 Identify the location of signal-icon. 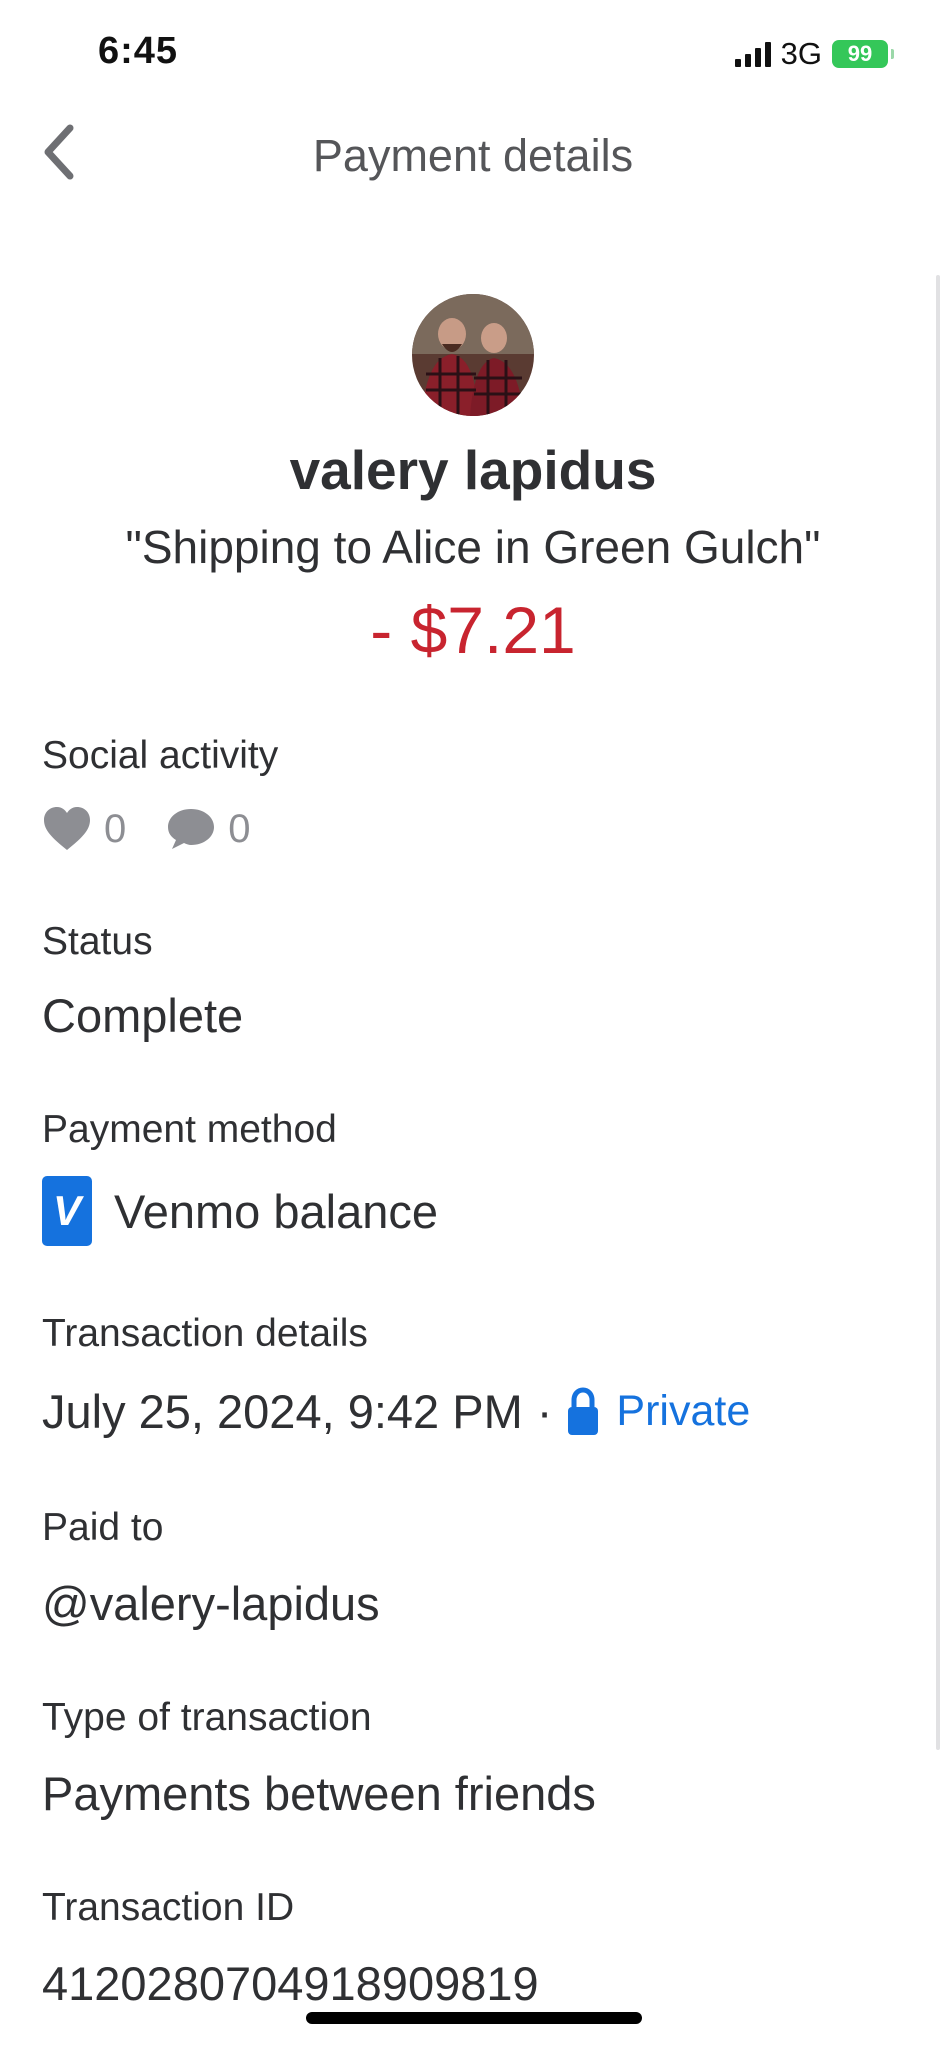
(752, 54).